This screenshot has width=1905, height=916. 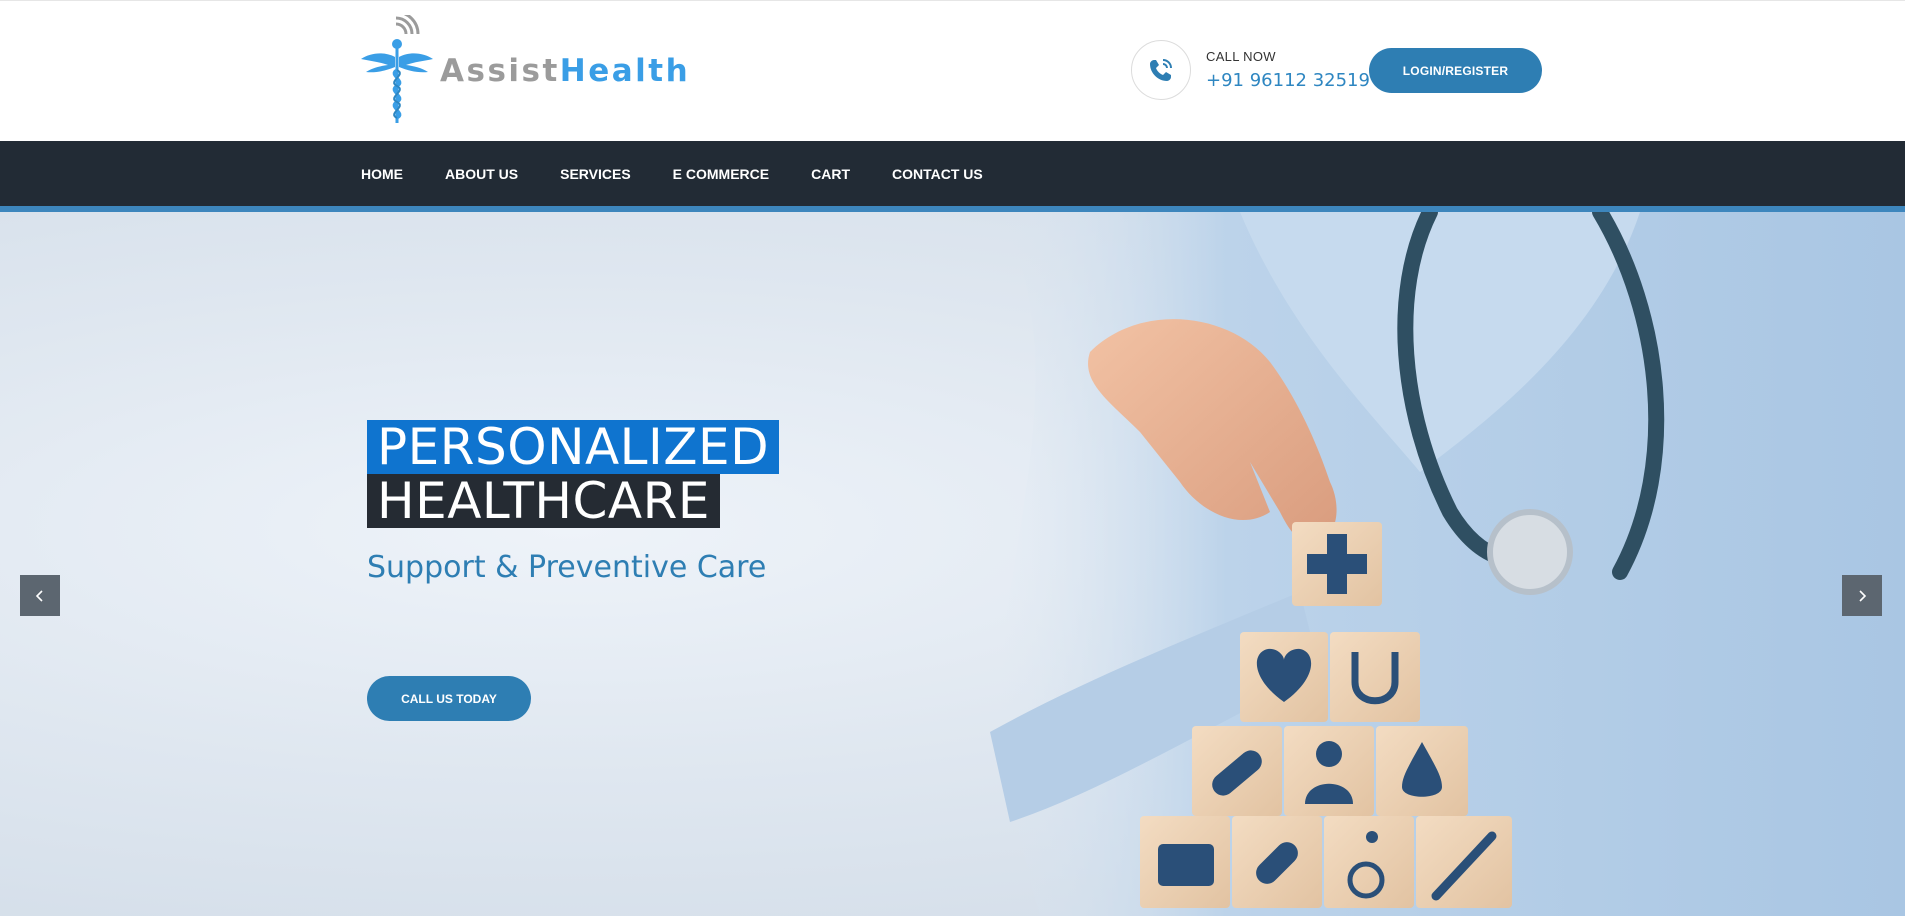 I want to click on call-now-block: CALL NOW +91 96112 32519, so click(x=1250, y=70).